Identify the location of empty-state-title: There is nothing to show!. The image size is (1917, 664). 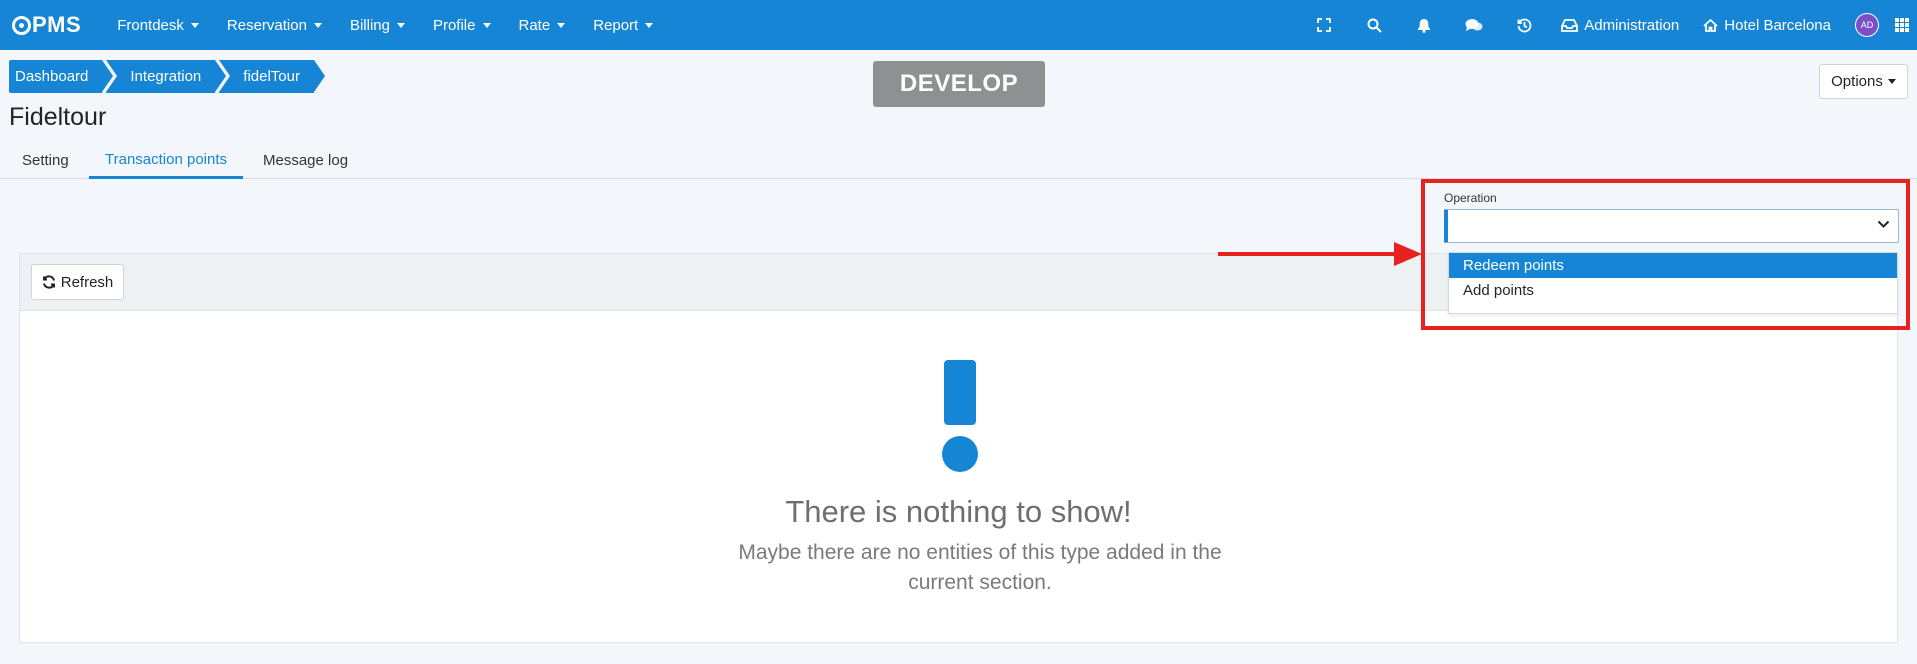
(958, 511).